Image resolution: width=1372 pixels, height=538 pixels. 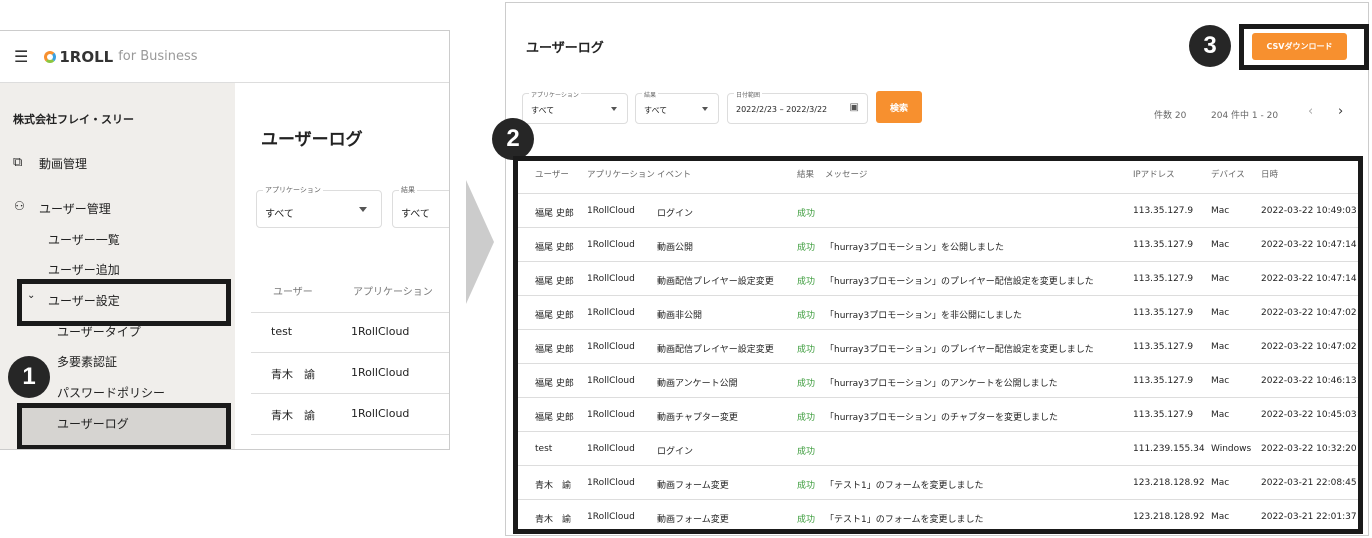 I want to click on hamburger-menu-icon: ☰, so click(x=21, y=56).